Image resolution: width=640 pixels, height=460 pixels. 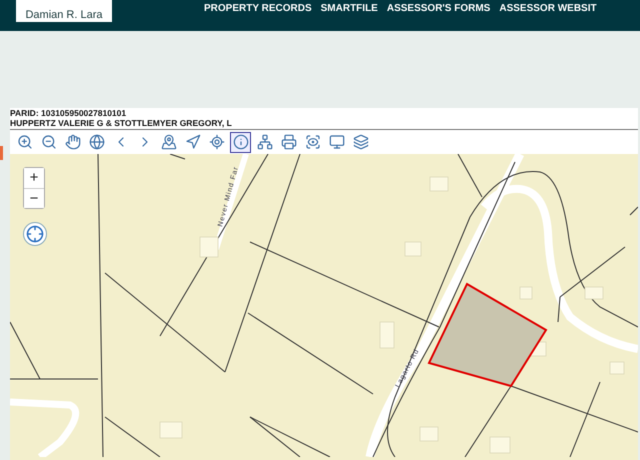 What do you see at coordinates (360, 142) in the screenshot?
I see `layers-icon` at bounding box center [360, 142].